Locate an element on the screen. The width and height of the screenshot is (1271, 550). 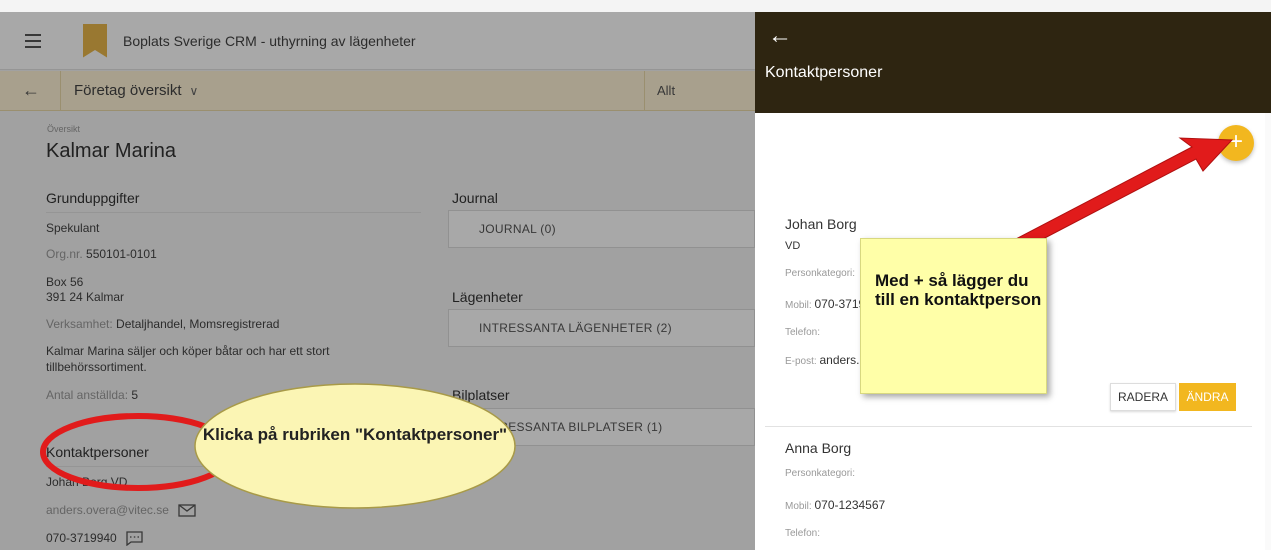
panel-title: Kontaktpersoner is located at coordinates (824, 72).